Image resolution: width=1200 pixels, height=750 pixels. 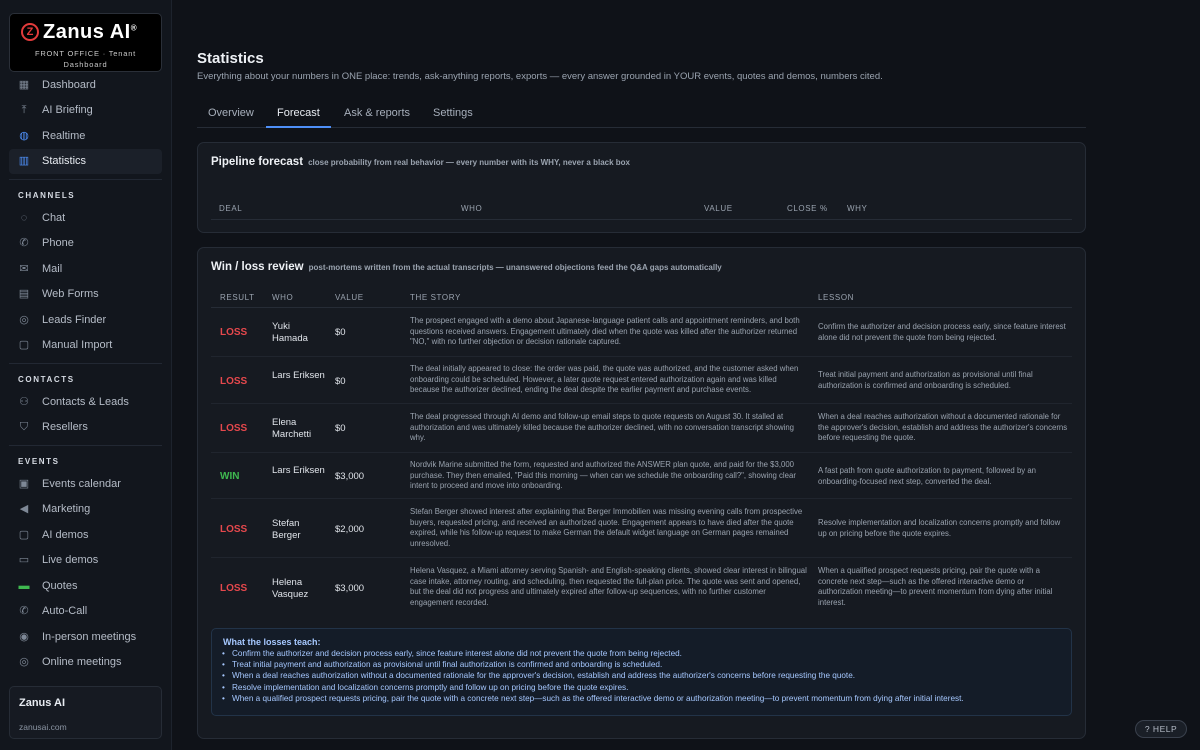 I want to click on nav-label: Phone, so click(x=58, y=243).